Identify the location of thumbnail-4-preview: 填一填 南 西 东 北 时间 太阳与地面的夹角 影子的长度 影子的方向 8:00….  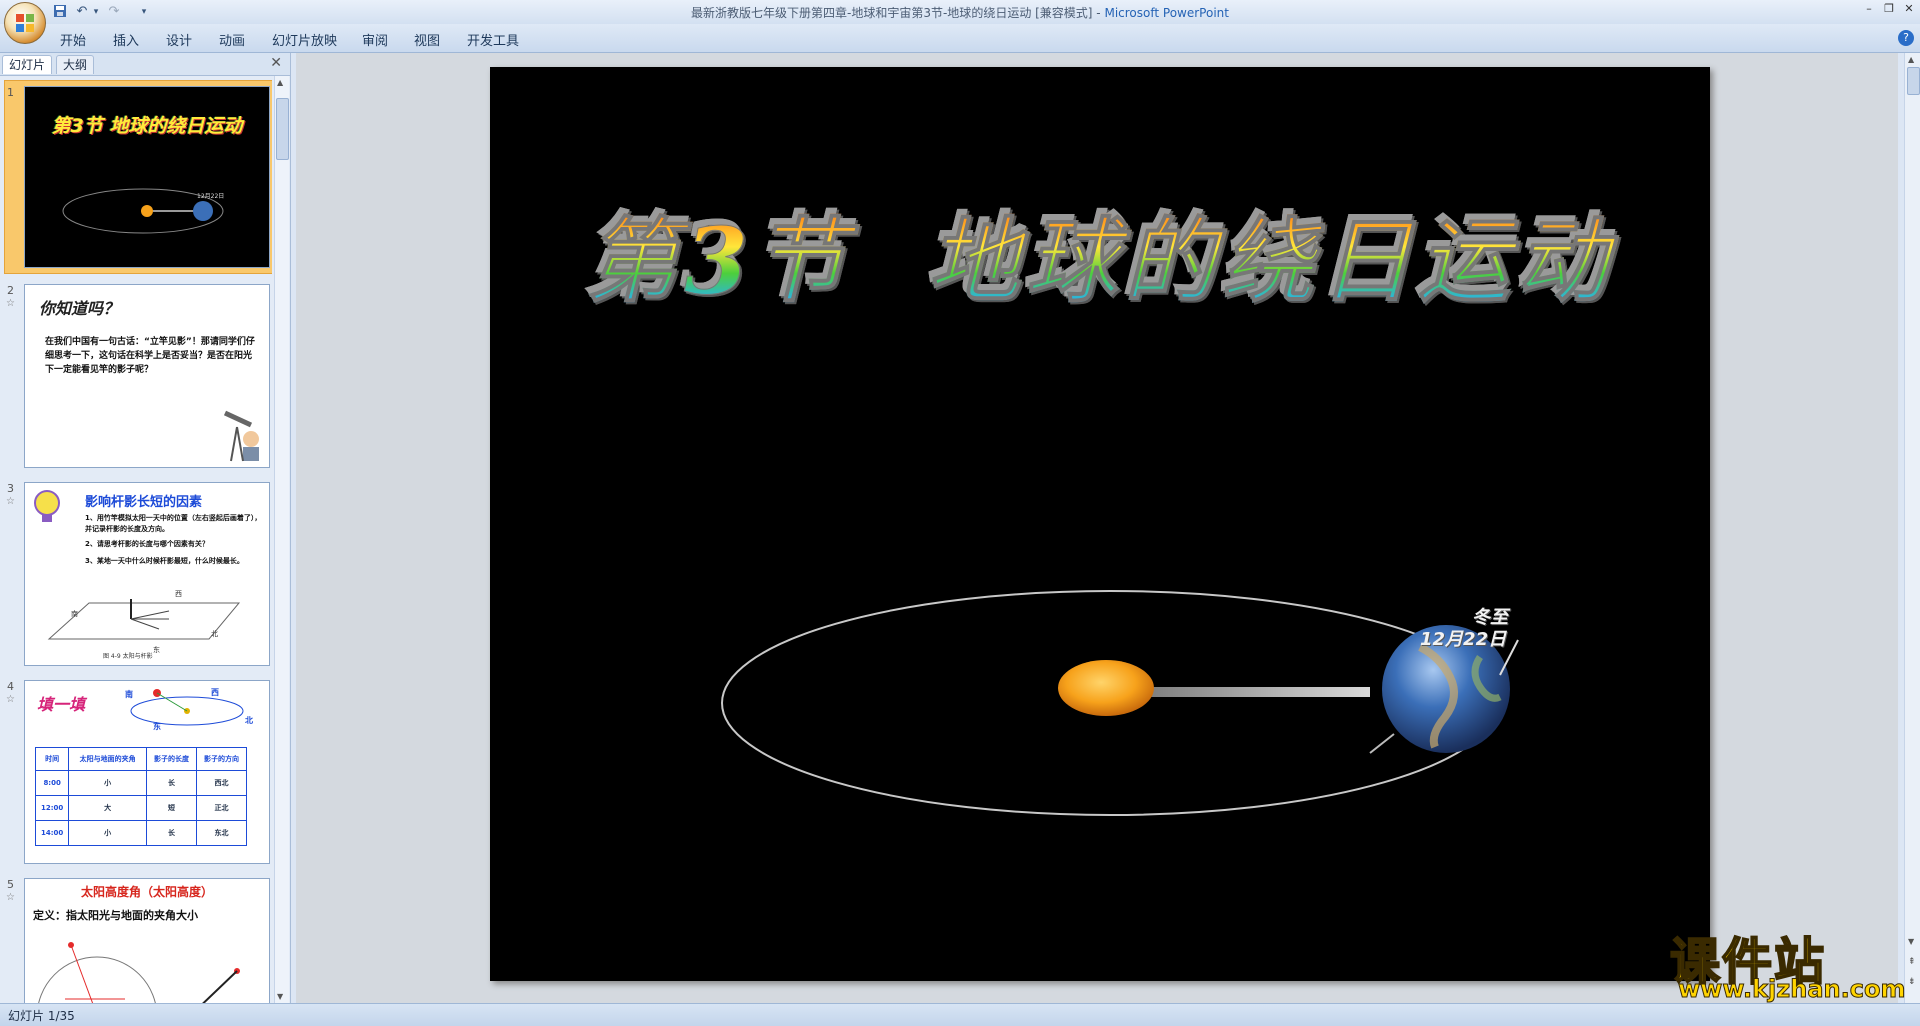
(147, 772).